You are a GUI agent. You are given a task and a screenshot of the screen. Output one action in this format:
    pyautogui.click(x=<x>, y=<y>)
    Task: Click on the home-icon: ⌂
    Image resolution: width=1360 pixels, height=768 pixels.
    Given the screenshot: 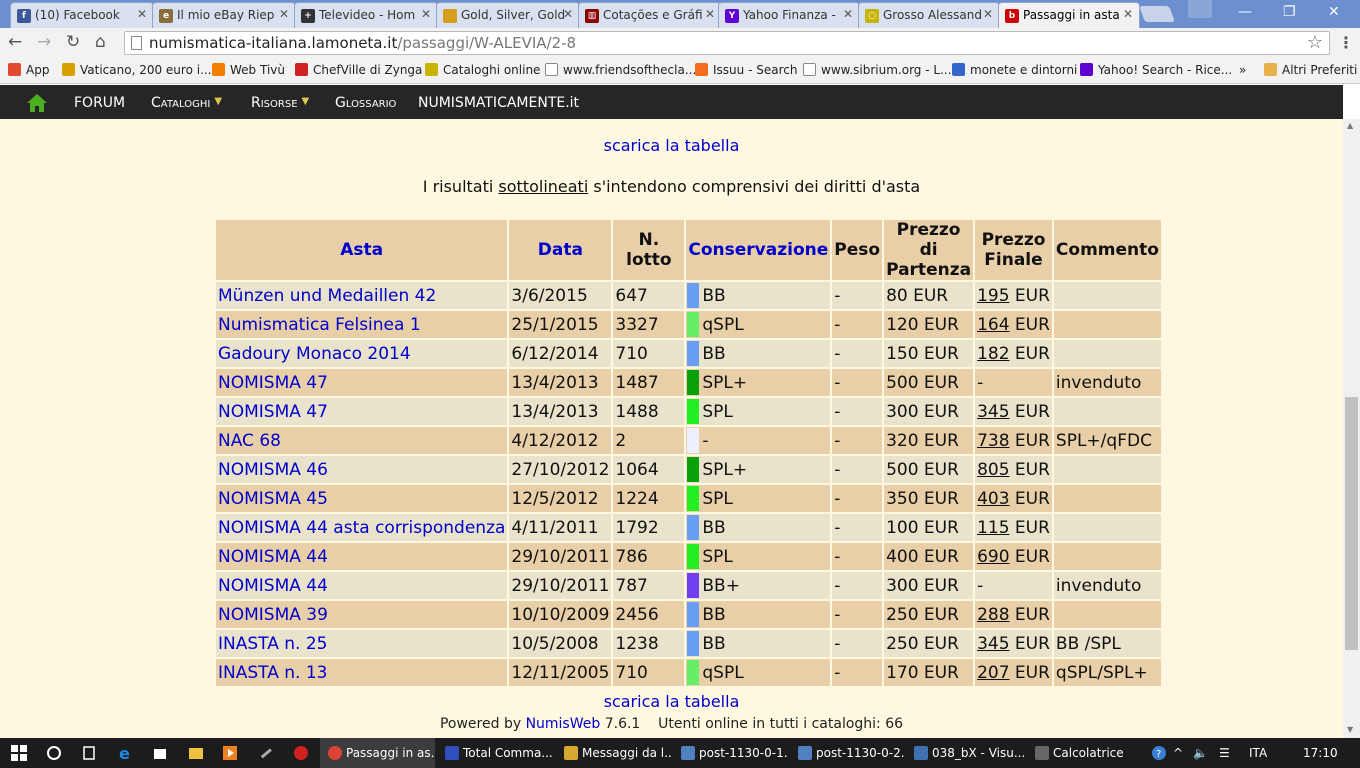 What is the action you would take?
    pyautogui.click(x=100, y=42)
    